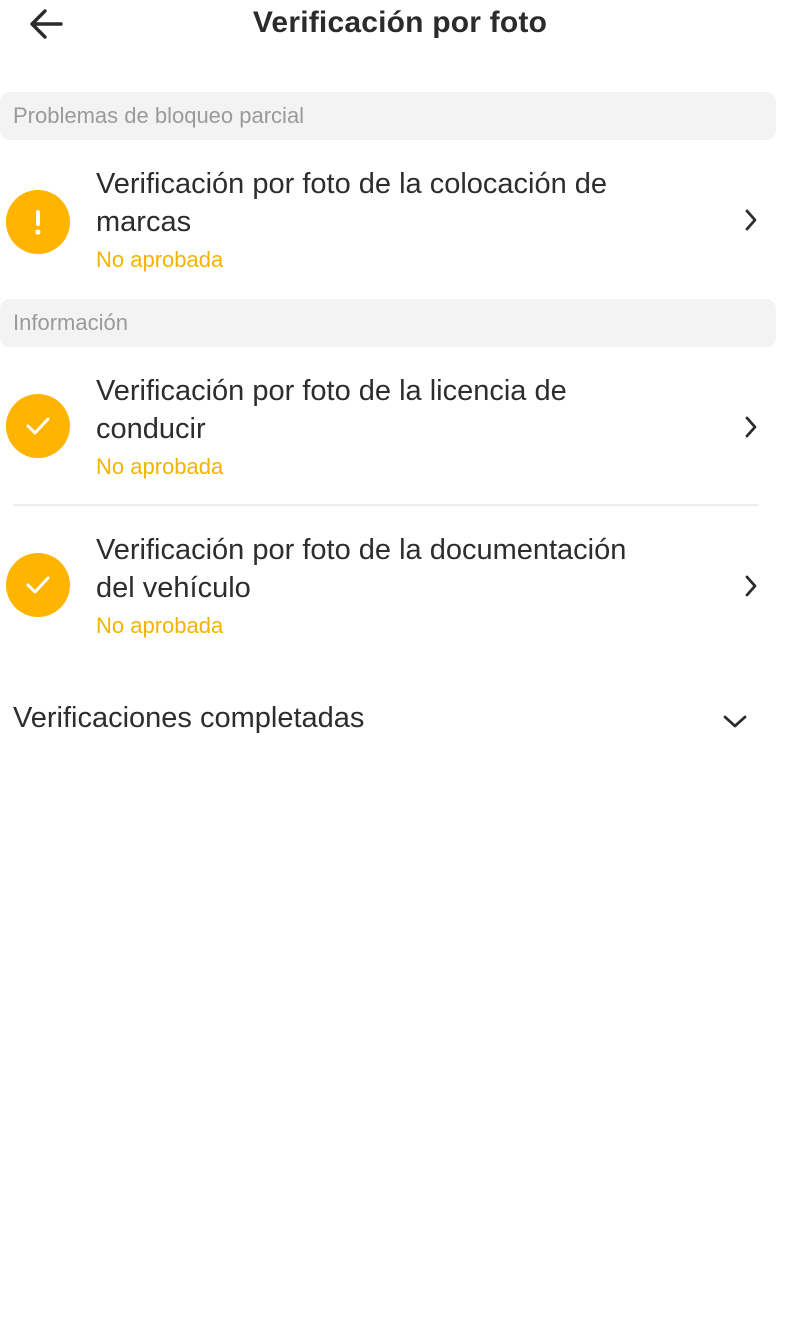  What do you see at coordinates (173, 588) in the screenshot?
I see `item-title-line-2: del vehículo` at bounding box center [173, 588].